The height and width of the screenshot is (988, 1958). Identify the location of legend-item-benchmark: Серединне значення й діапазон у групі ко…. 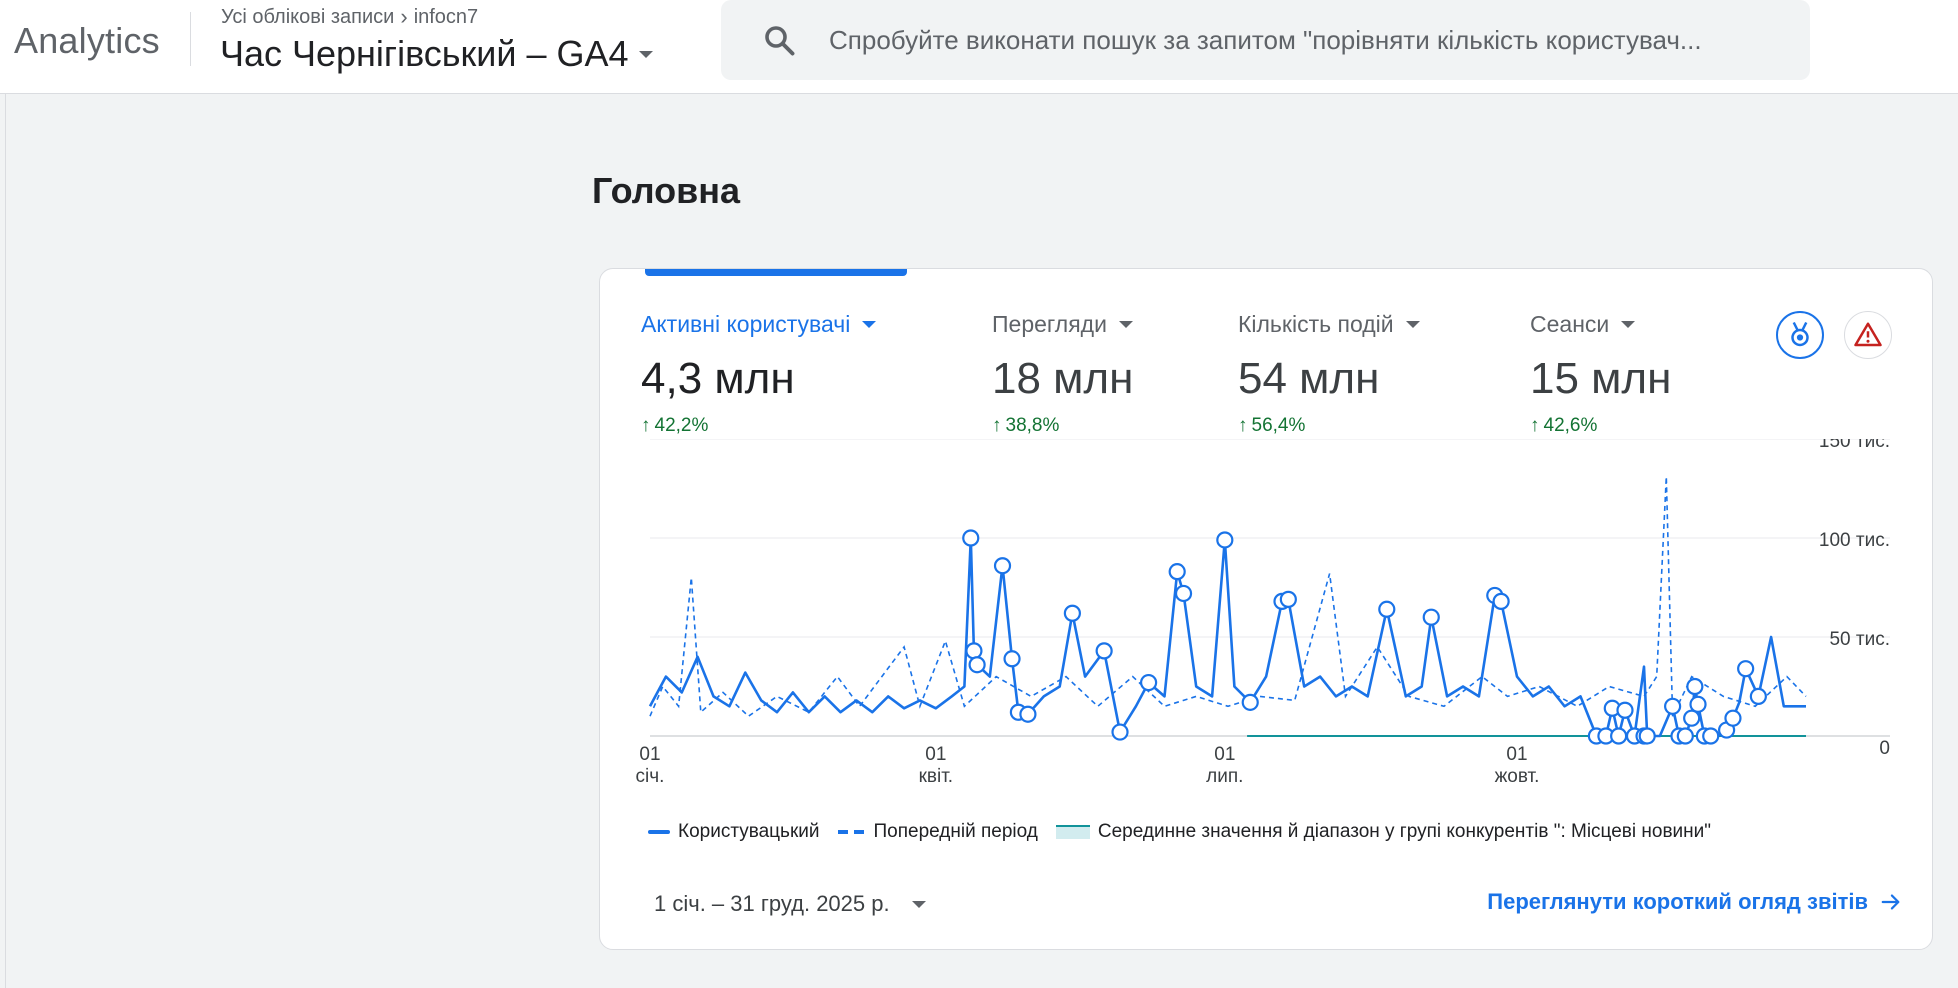
(1383, 832).